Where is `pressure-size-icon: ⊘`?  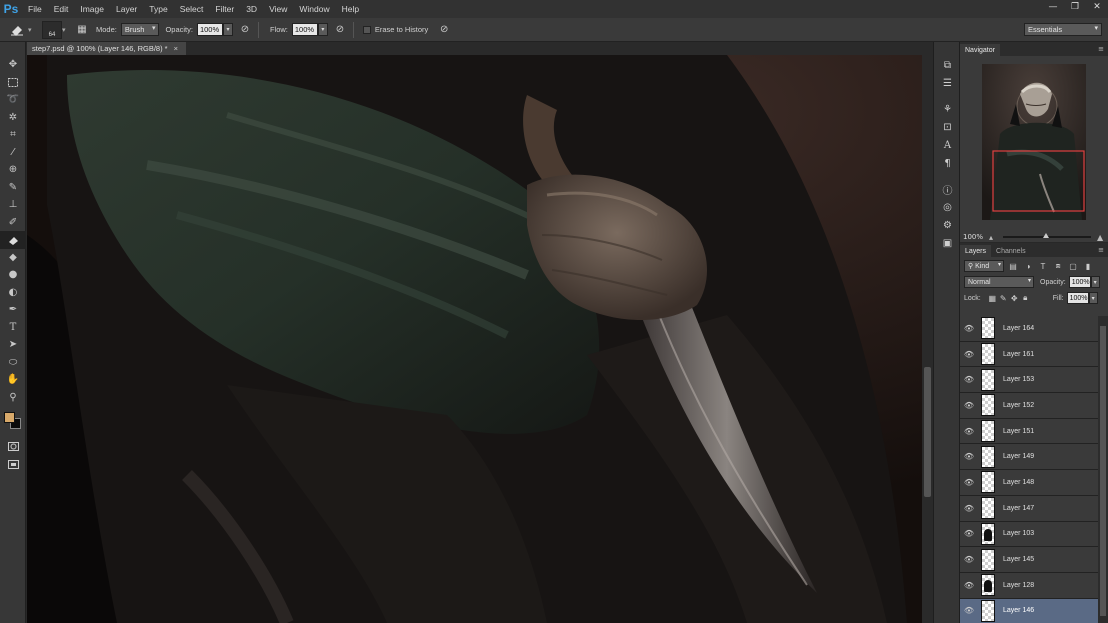 pressure-size-icon: ⊘ is located at coordinates (444, 30).